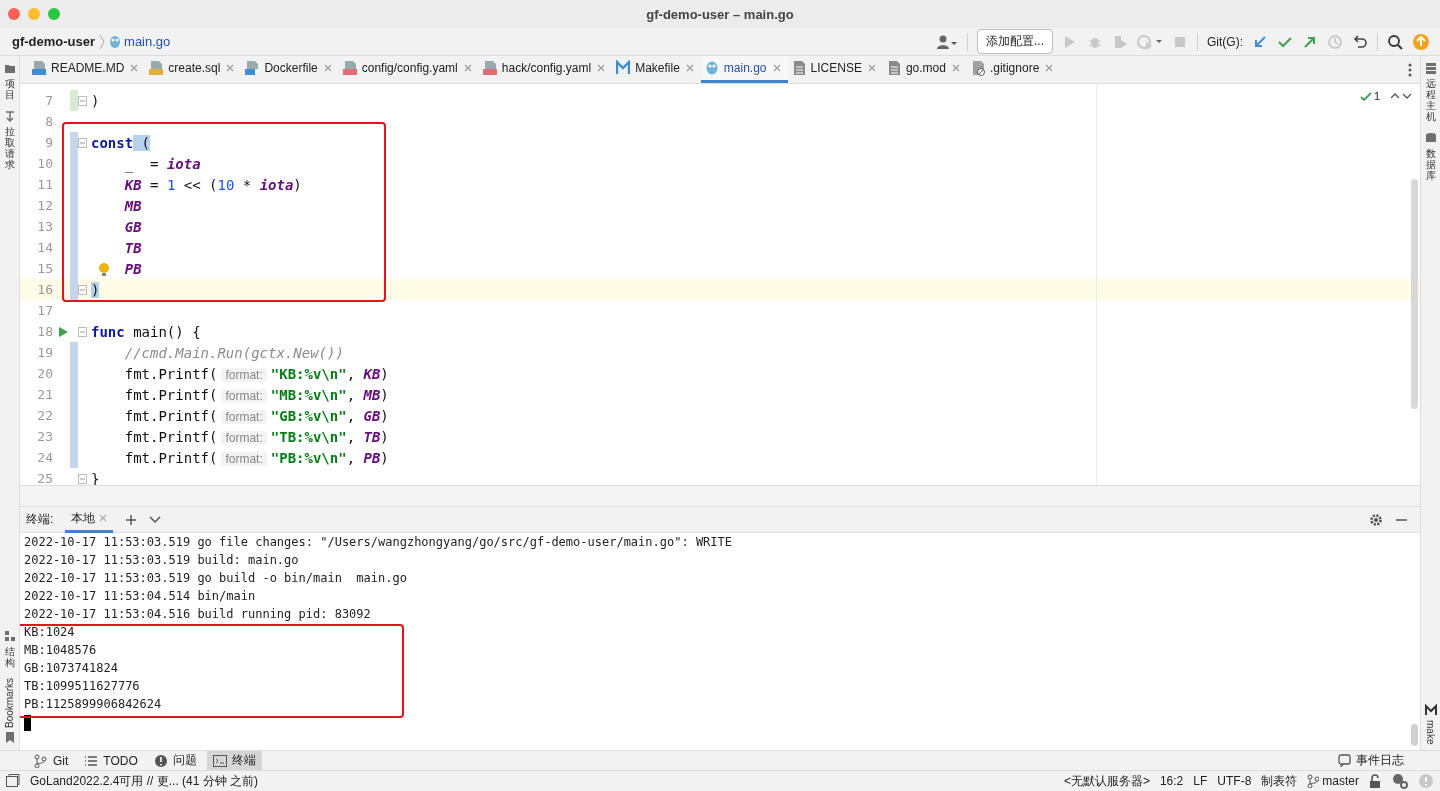 The width and height of the screenshot is (1440, 791). Describe the element at coordinates (489, 68) in the screenshot. I see `yaml-file-icon` at that location.